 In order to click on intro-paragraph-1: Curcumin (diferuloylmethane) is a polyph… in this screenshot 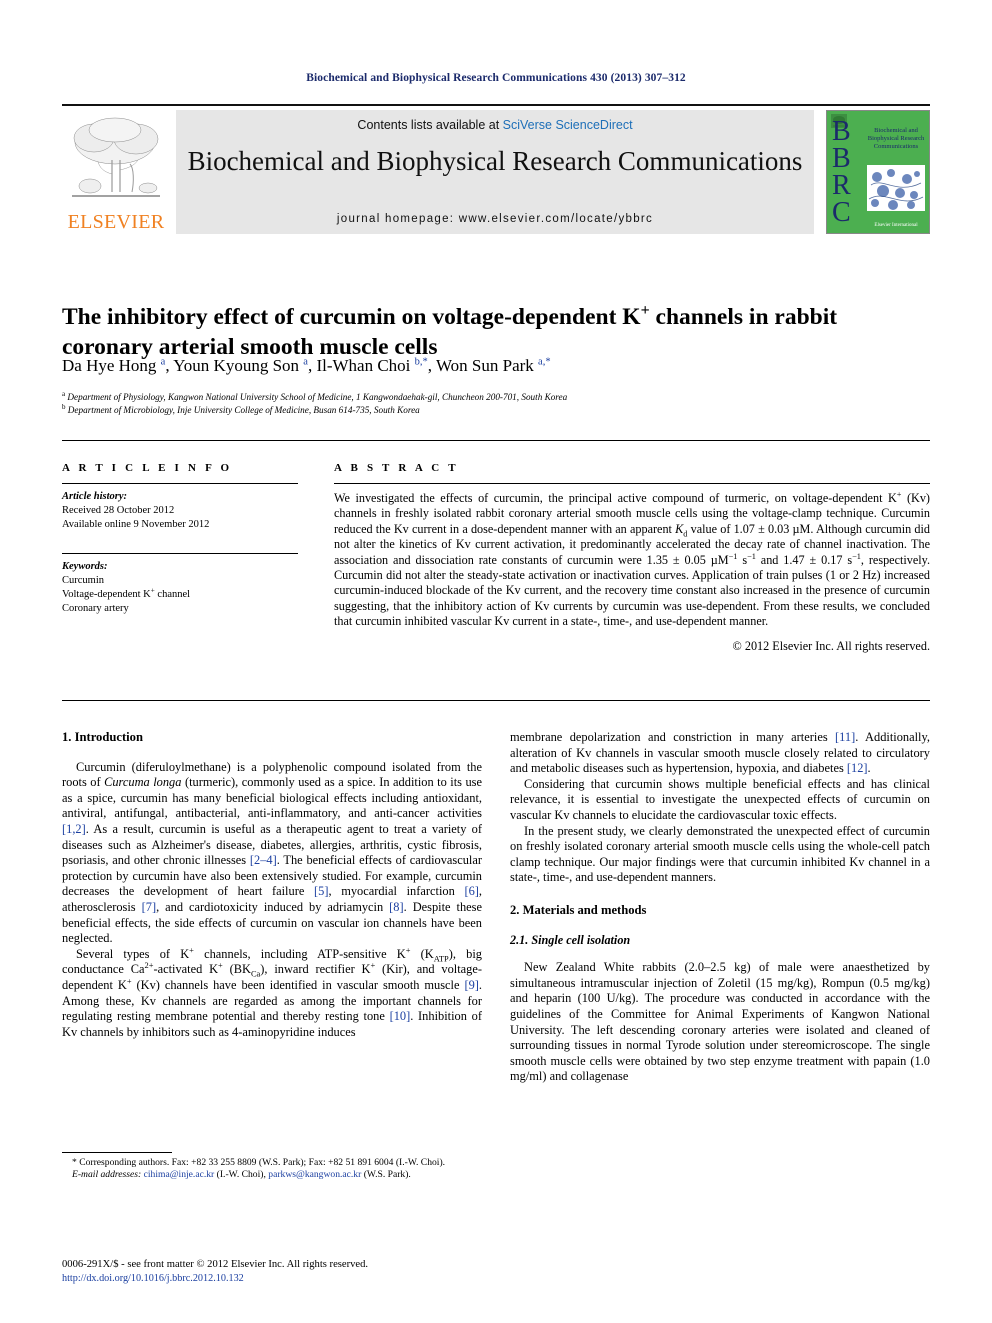, I will do `click(272, 852)`.